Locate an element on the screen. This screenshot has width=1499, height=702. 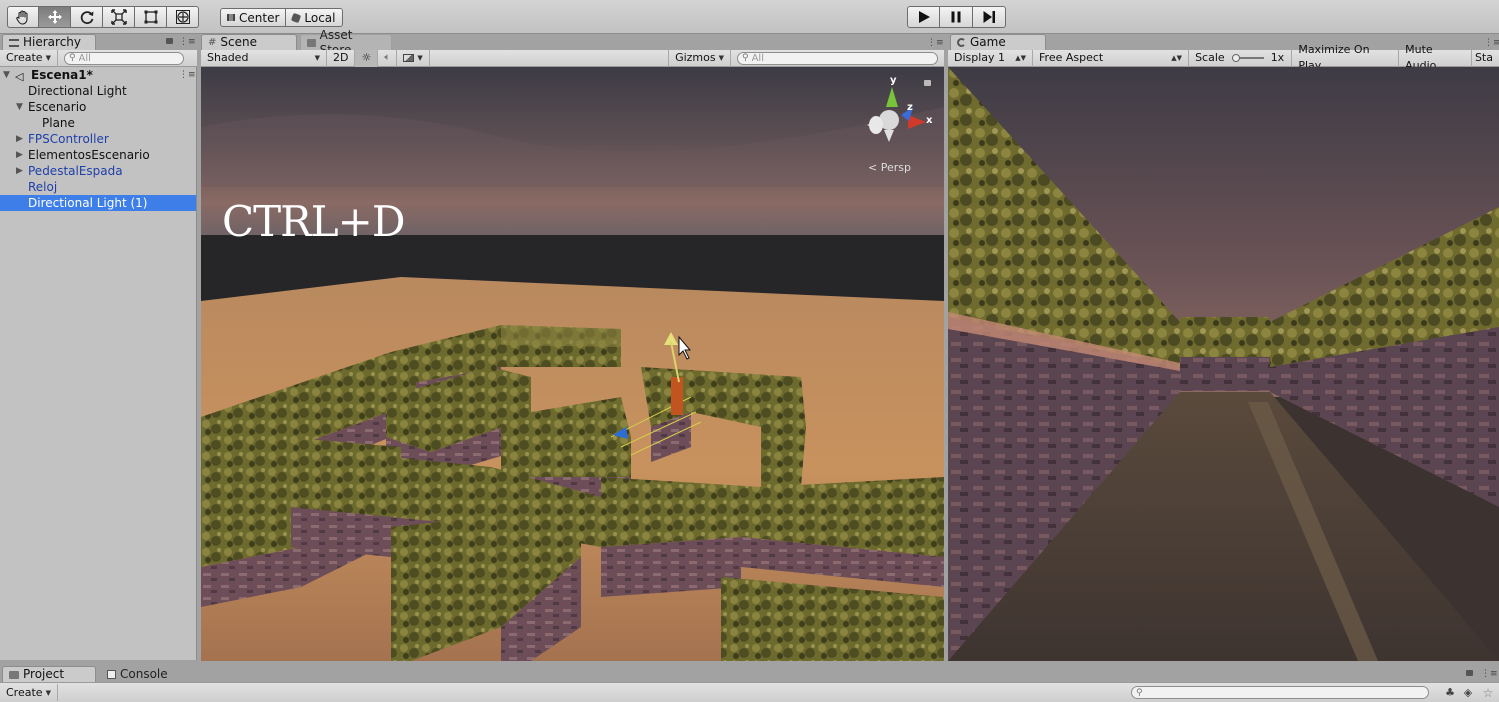
hierarchy-item-label: Reloj is located at coordinates (43, 187).